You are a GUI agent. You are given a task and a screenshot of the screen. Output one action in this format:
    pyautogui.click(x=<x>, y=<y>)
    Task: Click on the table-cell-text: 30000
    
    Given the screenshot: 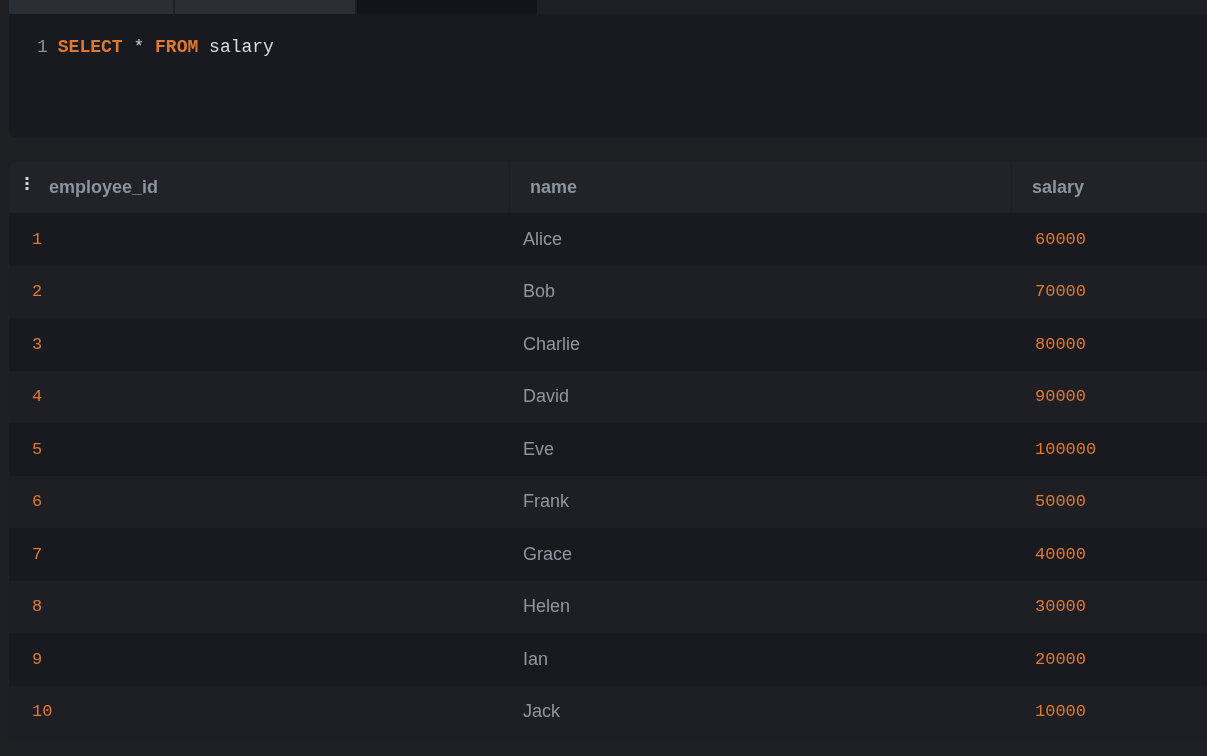 What is the action you would take?
    pyautogui.click(x=1060, y=607)
    